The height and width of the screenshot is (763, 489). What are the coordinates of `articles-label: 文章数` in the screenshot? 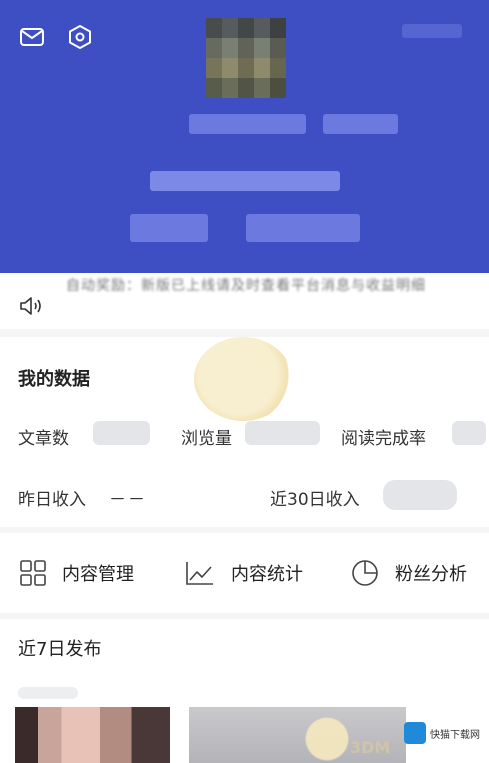 It's located at (43, 439).